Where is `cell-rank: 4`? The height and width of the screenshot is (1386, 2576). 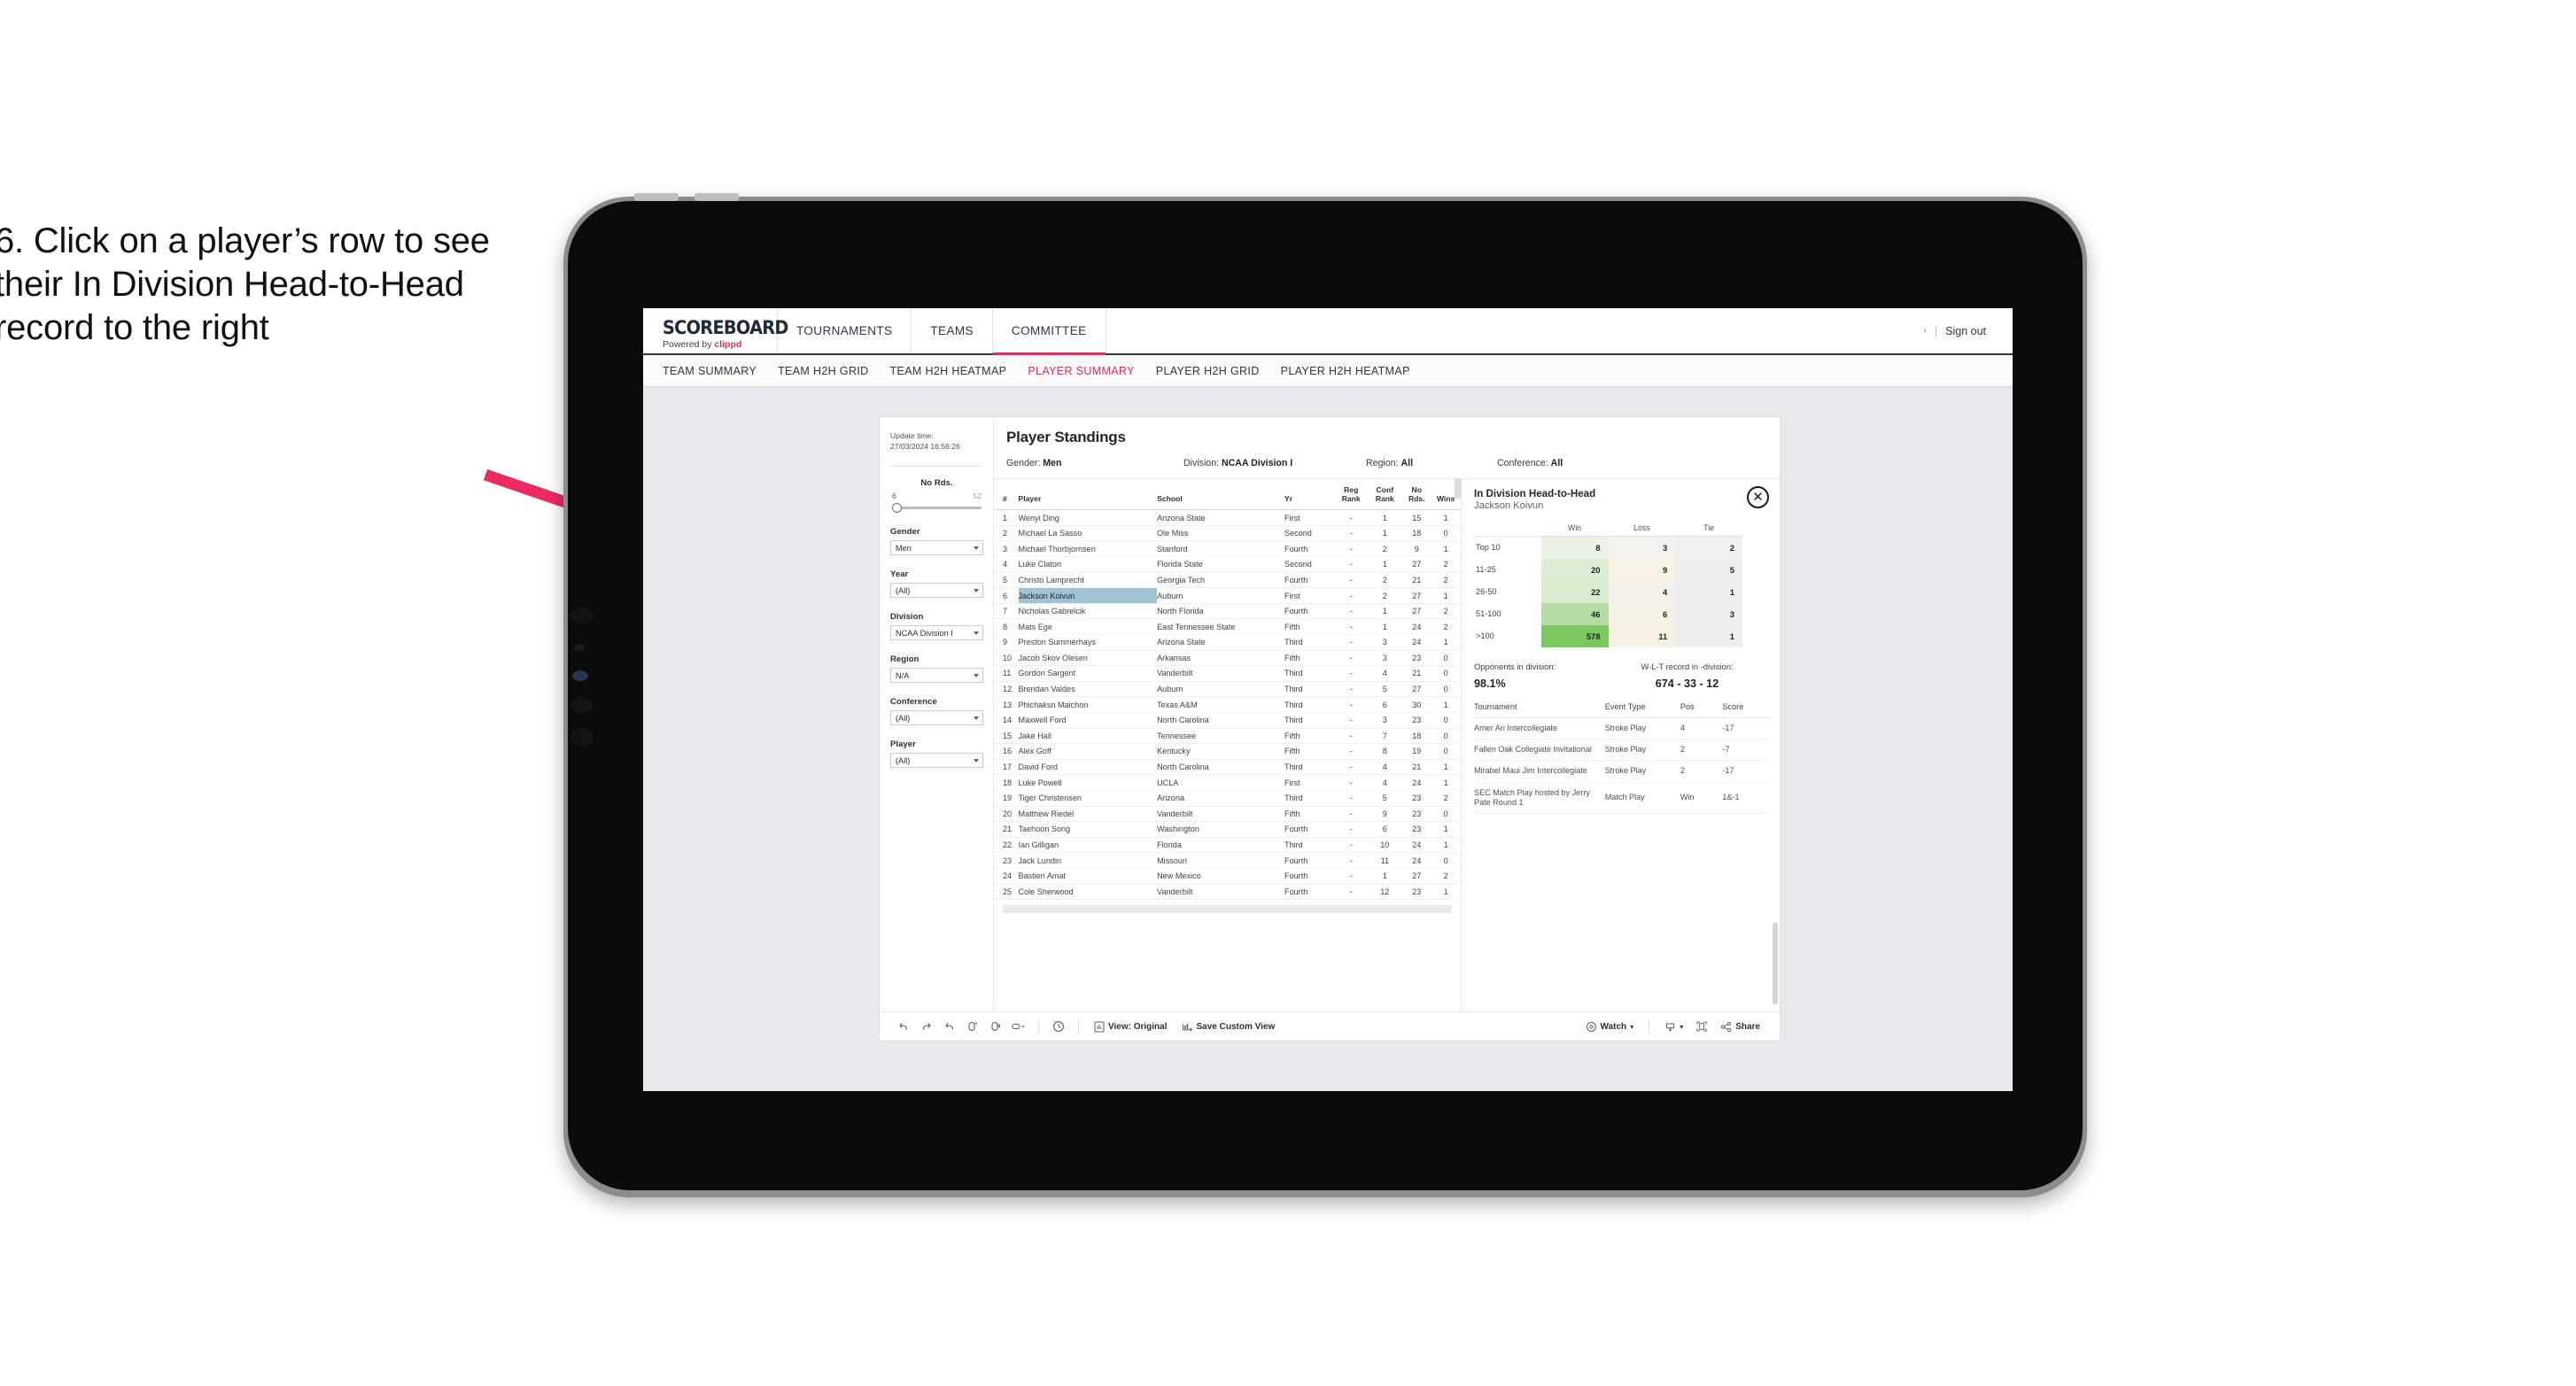 cell-rank: 4 is located at coordinates (1006, 564).